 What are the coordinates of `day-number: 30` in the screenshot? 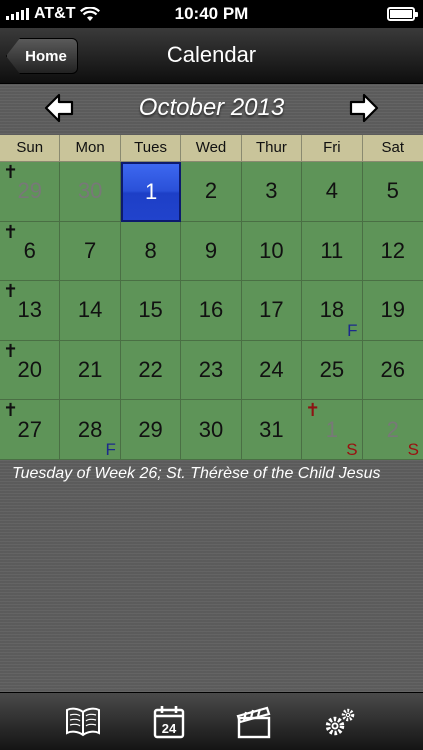 It's located at (90, 191).